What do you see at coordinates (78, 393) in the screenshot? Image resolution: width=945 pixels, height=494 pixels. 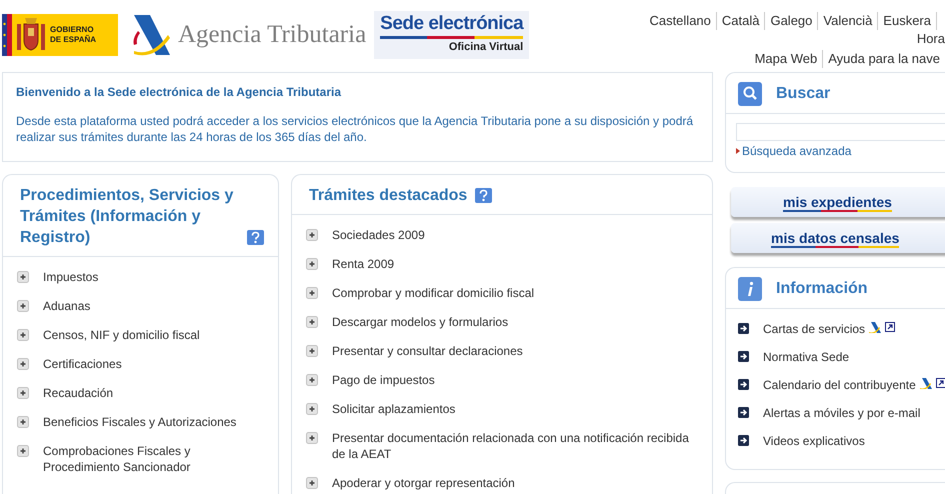 I see `procedure-link: Recaudación` at bounding box center [78, 393].